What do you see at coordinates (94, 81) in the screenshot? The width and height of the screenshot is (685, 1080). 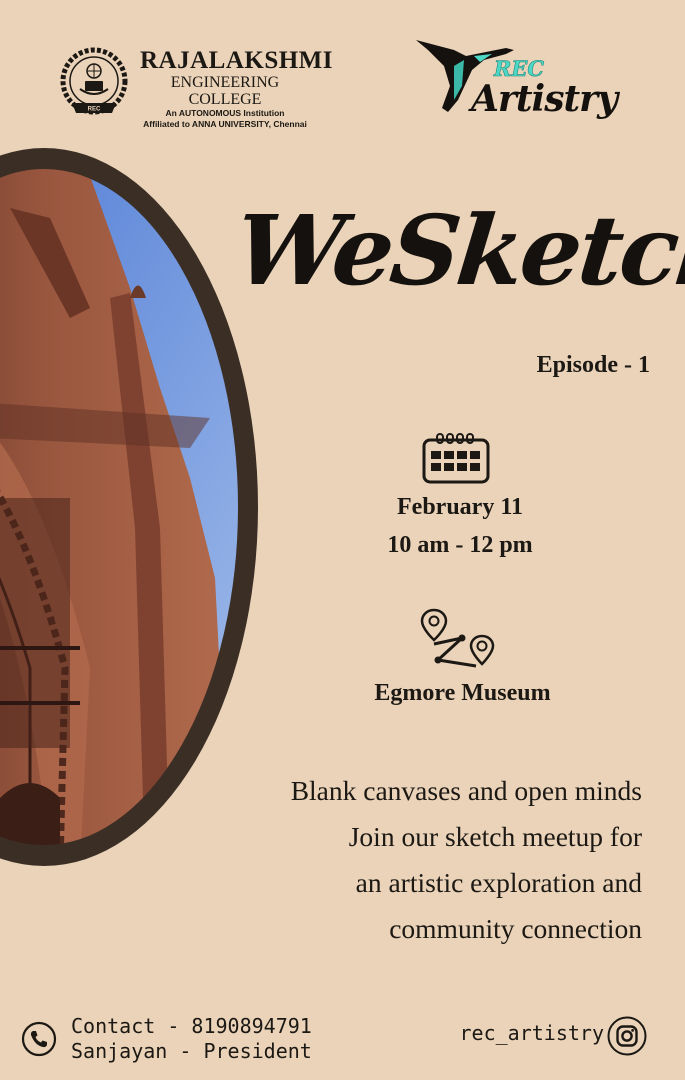 I see `college-emblem-icon: REC` at bounding box center [94, 81].